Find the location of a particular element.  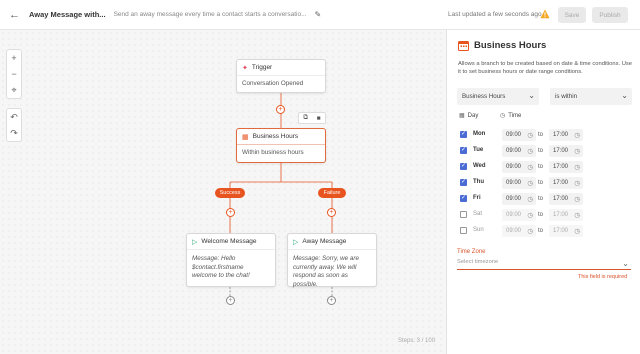

calendar-small-icon: ▦ is located at coordinates (462, 116).